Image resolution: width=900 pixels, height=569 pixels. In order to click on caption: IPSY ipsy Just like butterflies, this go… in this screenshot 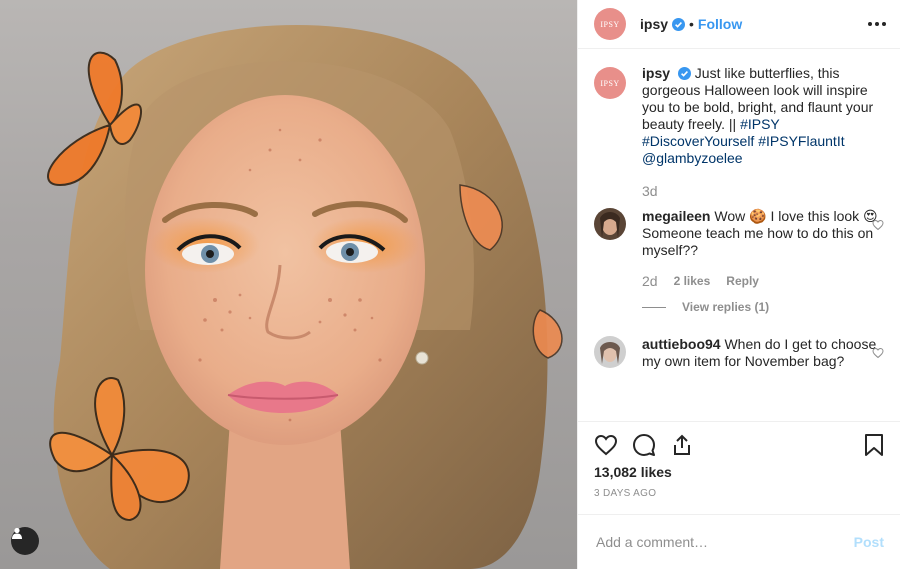, I will do `click(739, 132)`.